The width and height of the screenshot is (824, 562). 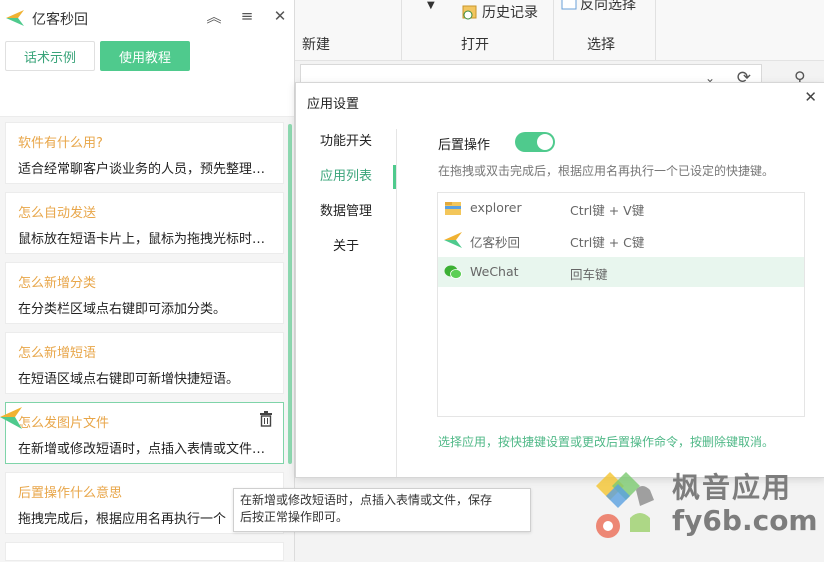 What do you see at coordinates (469, 12) in the screenshot?
I see `history-icon` at bounding box center [469, 12].